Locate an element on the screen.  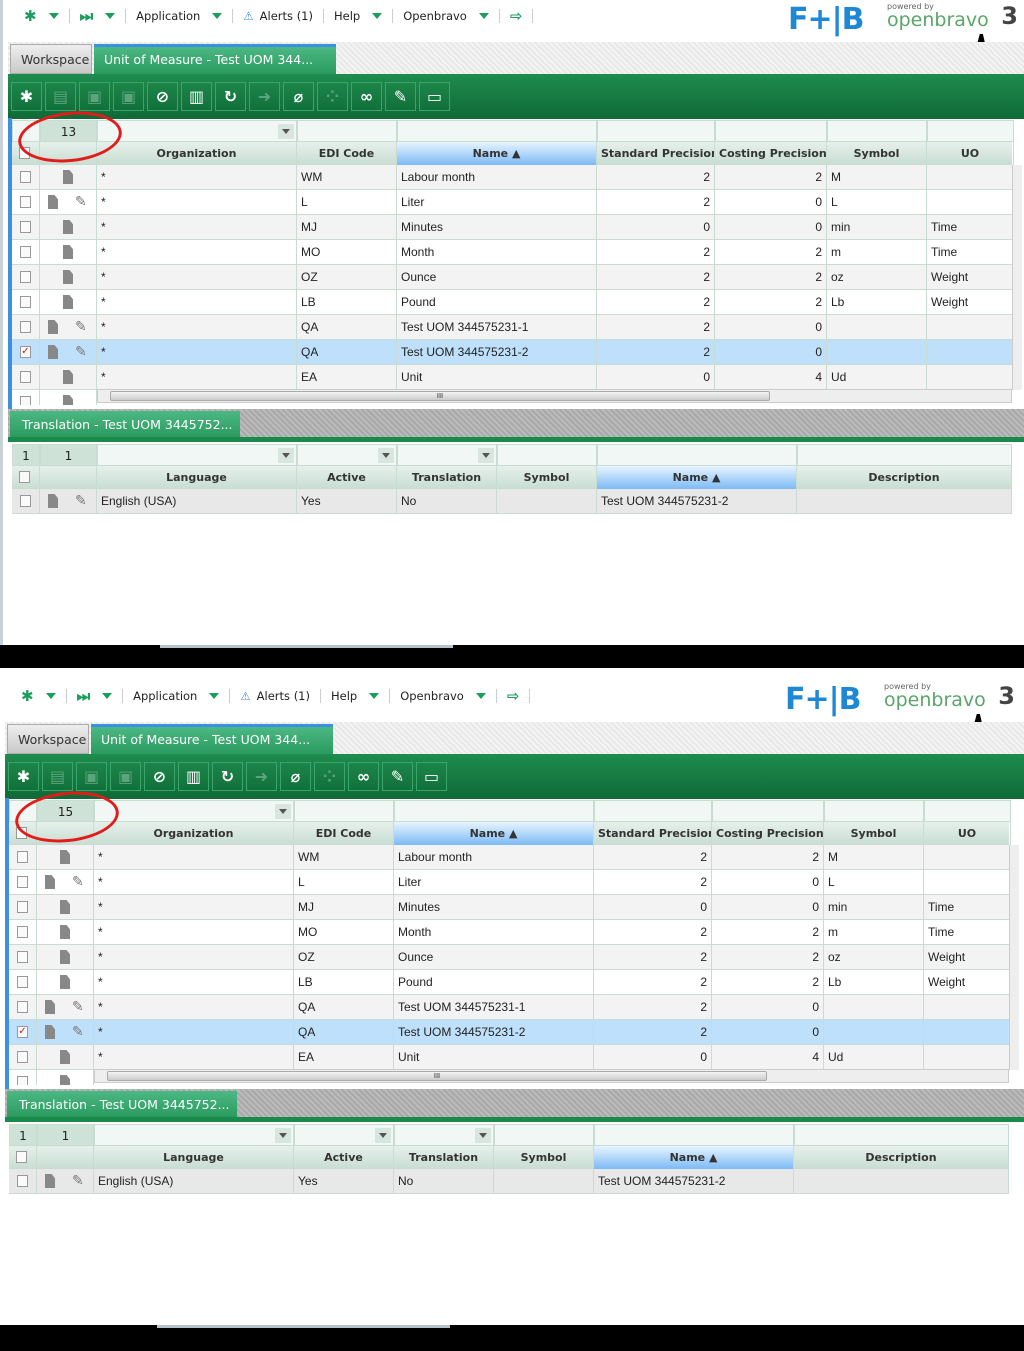
column-header-8: UO is located at coordinates (970, 153).